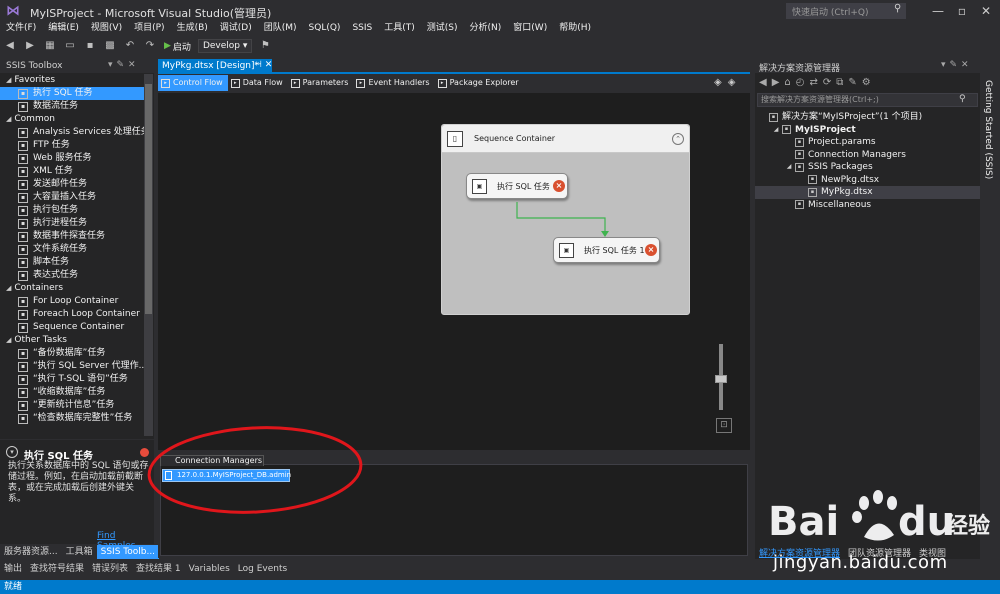 This screenshot has width=1000, height=594. Describe the element at coordinates (825, 129) in the screenshot. I see `tree-node-label: MyISProject` at that location.